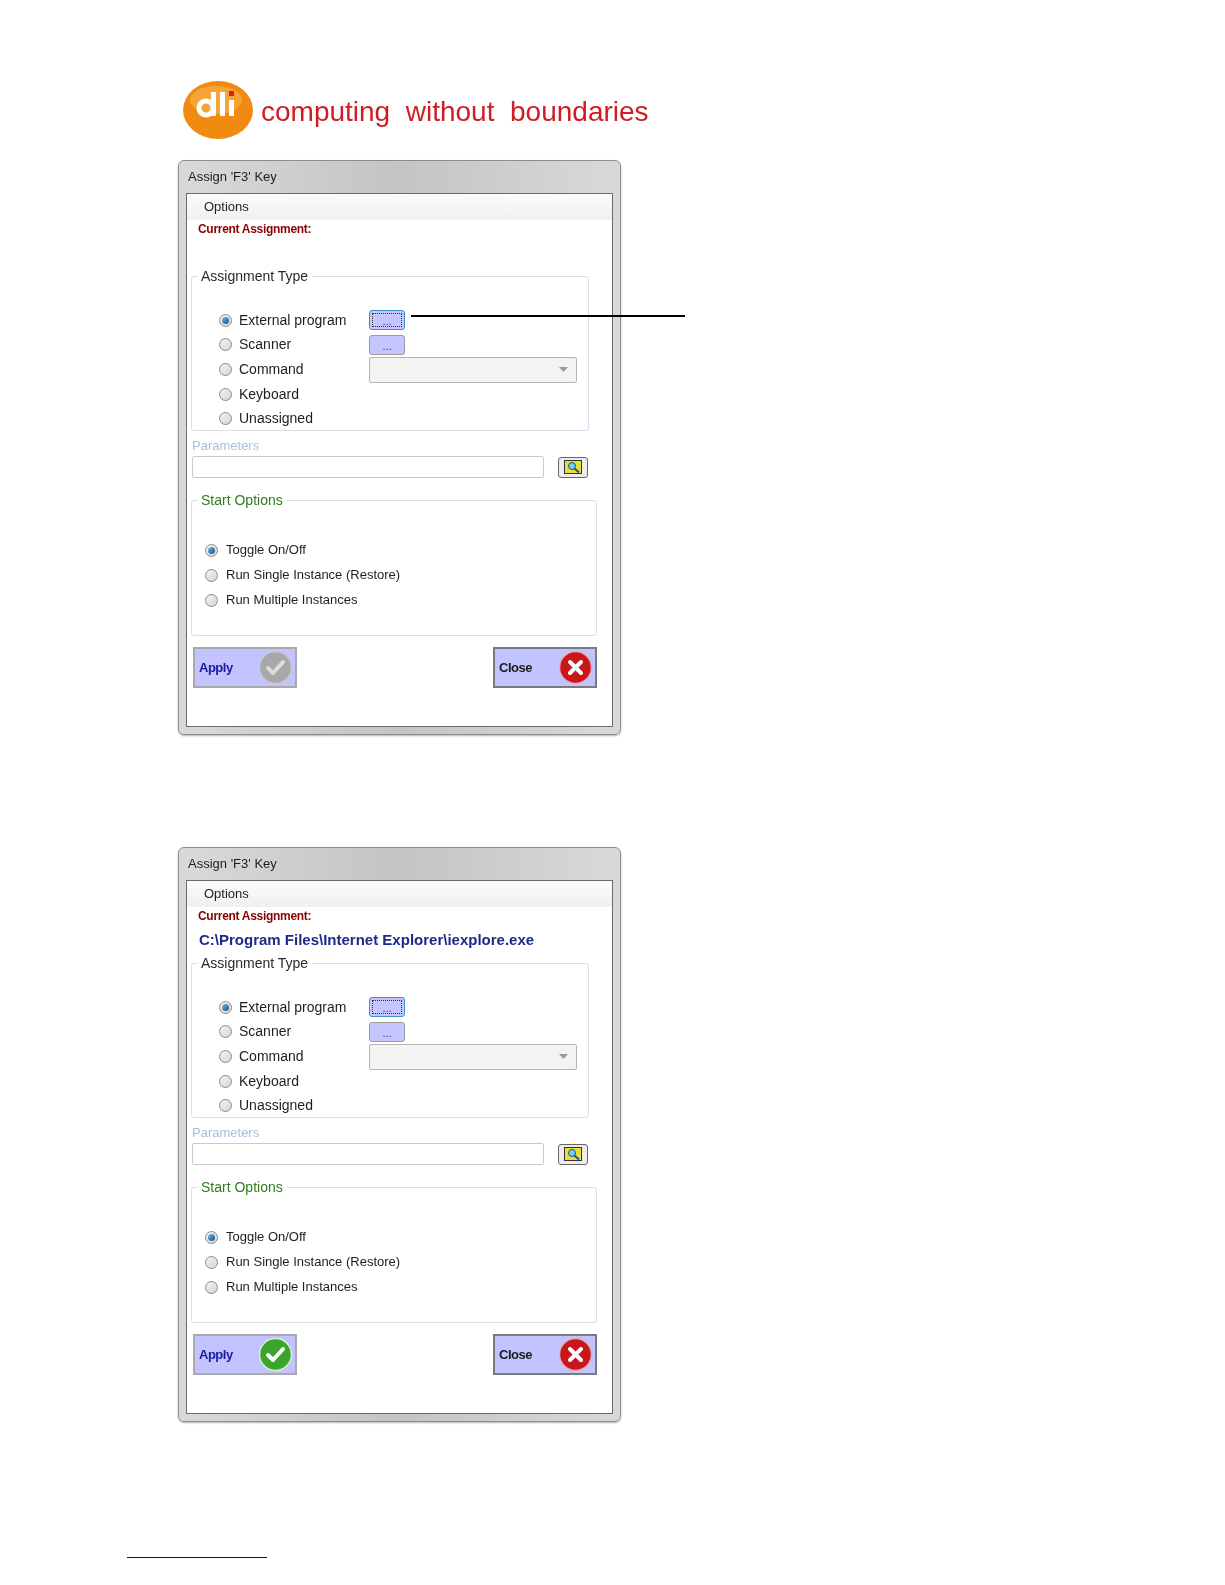  Describe the element at coordinates (455, 111) in the screenshot. I see `tagline: computing without boundaries` at that location.